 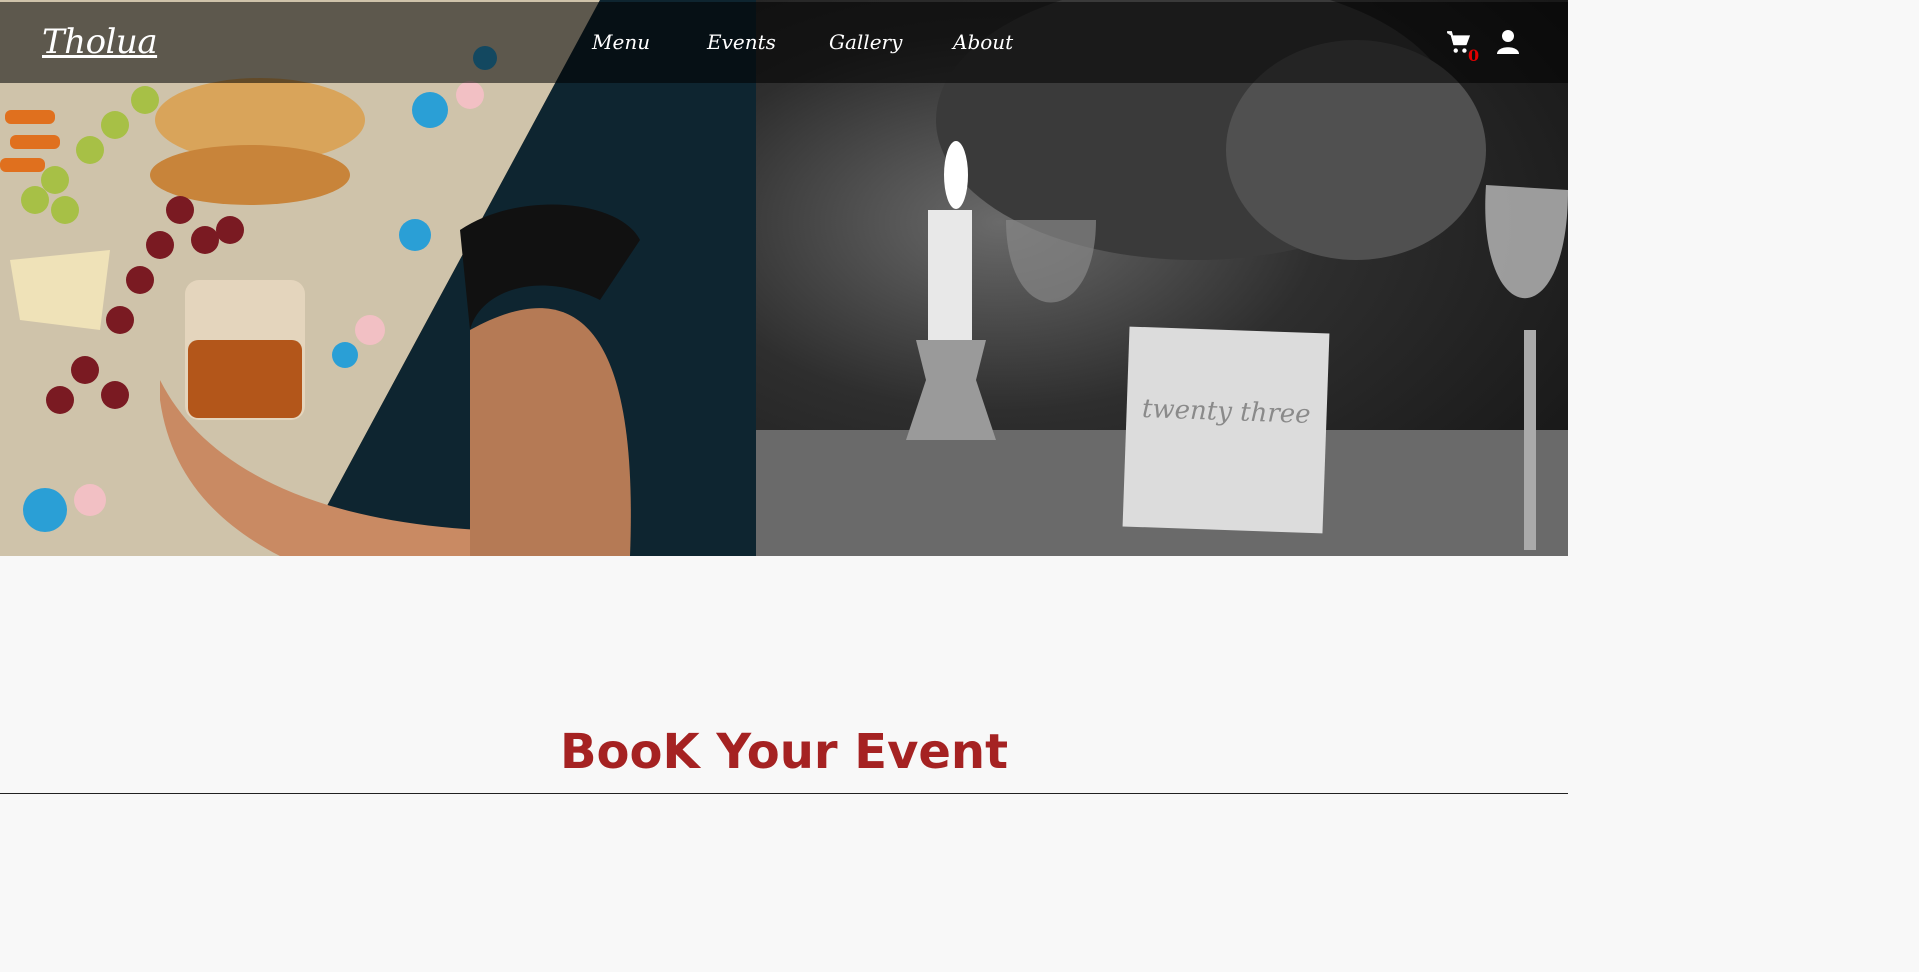 I want to click on candle-flame, so click(x=956, y=175).